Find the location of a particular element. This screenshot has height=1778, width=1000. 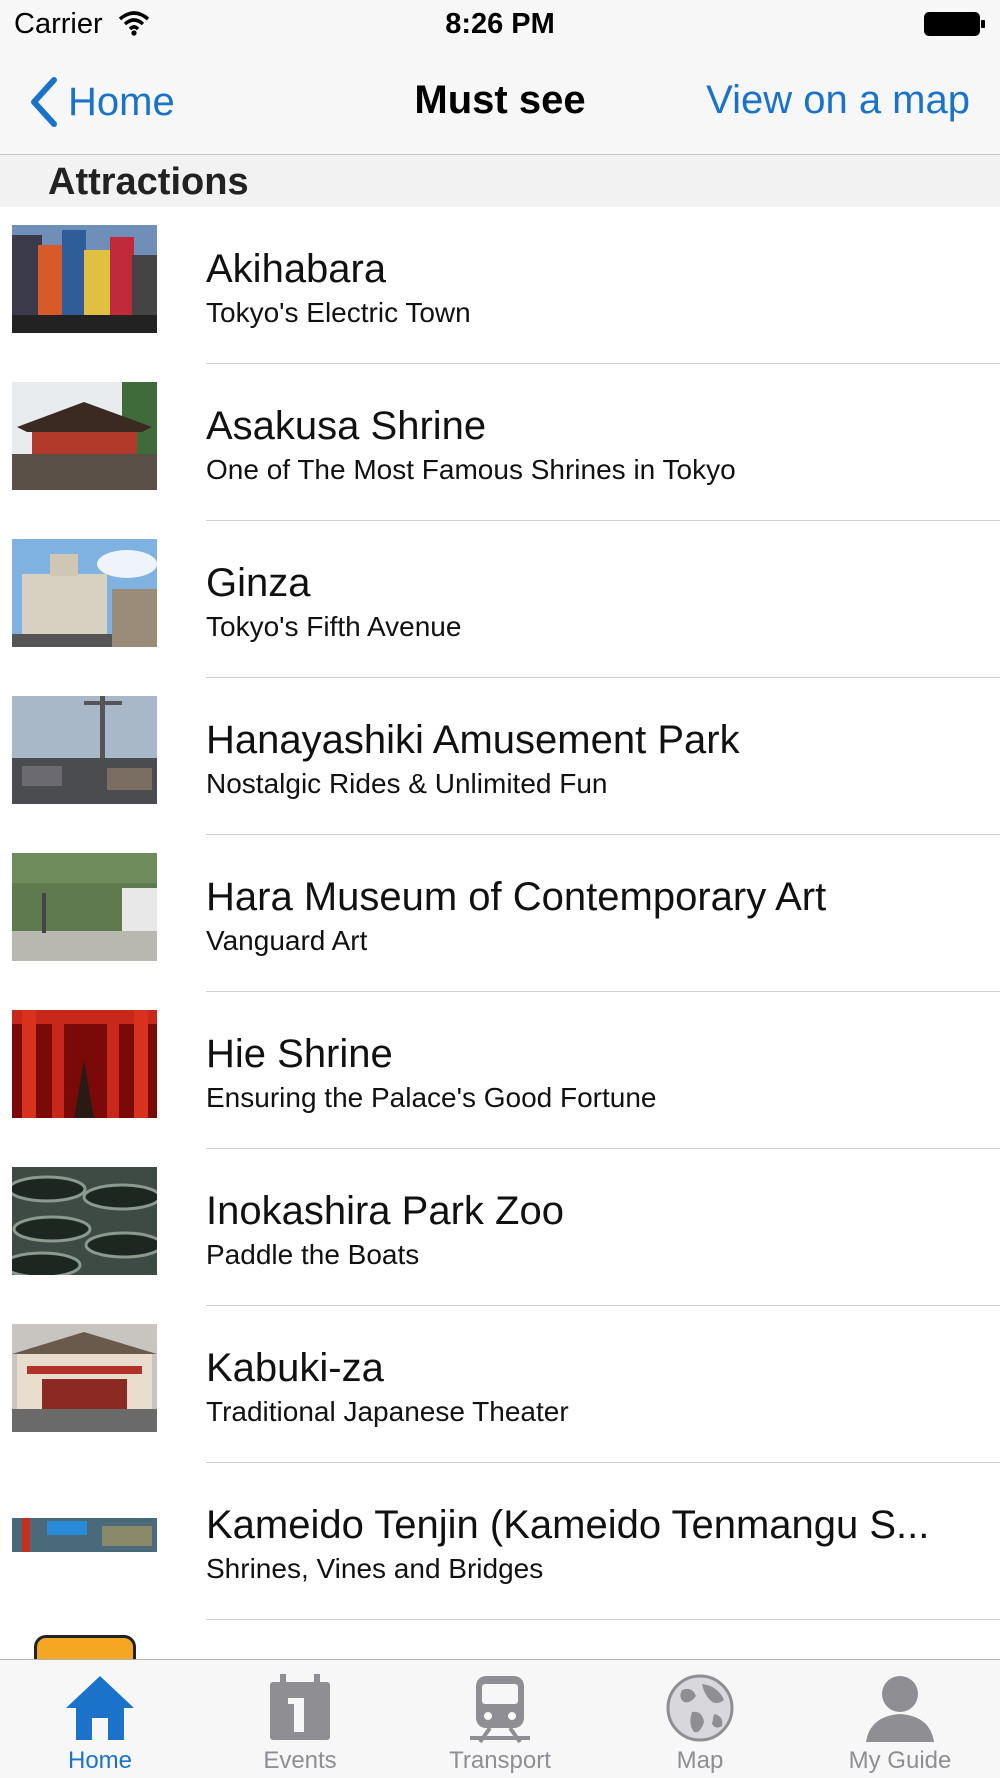

list-item-ginza: Ginza Tokyo's Fifth Avenue is located at coordinates (500, 599).